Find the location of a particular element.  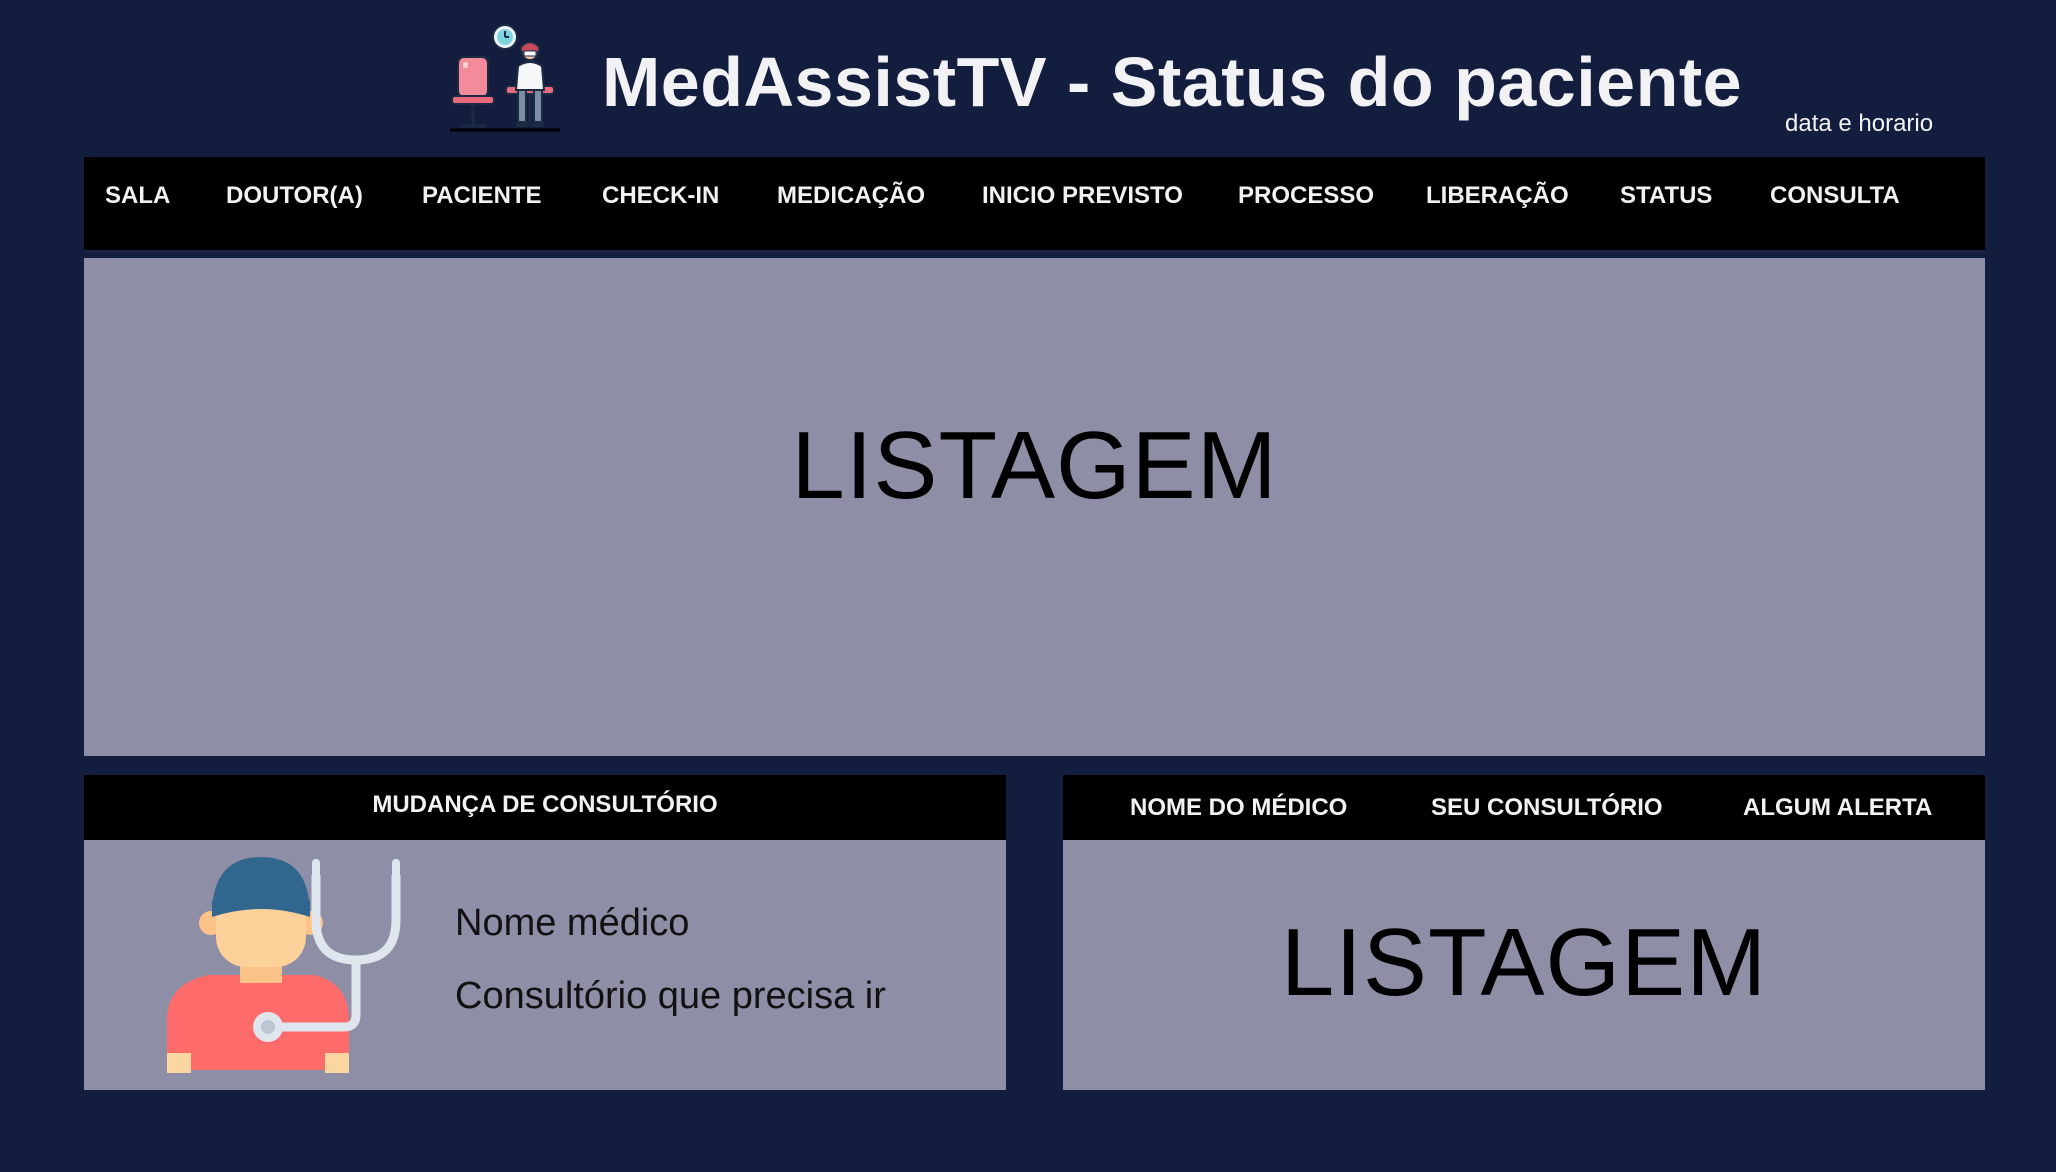

patient-list-placeholder: LISTAGEM is located at coordinates (1034, 465).